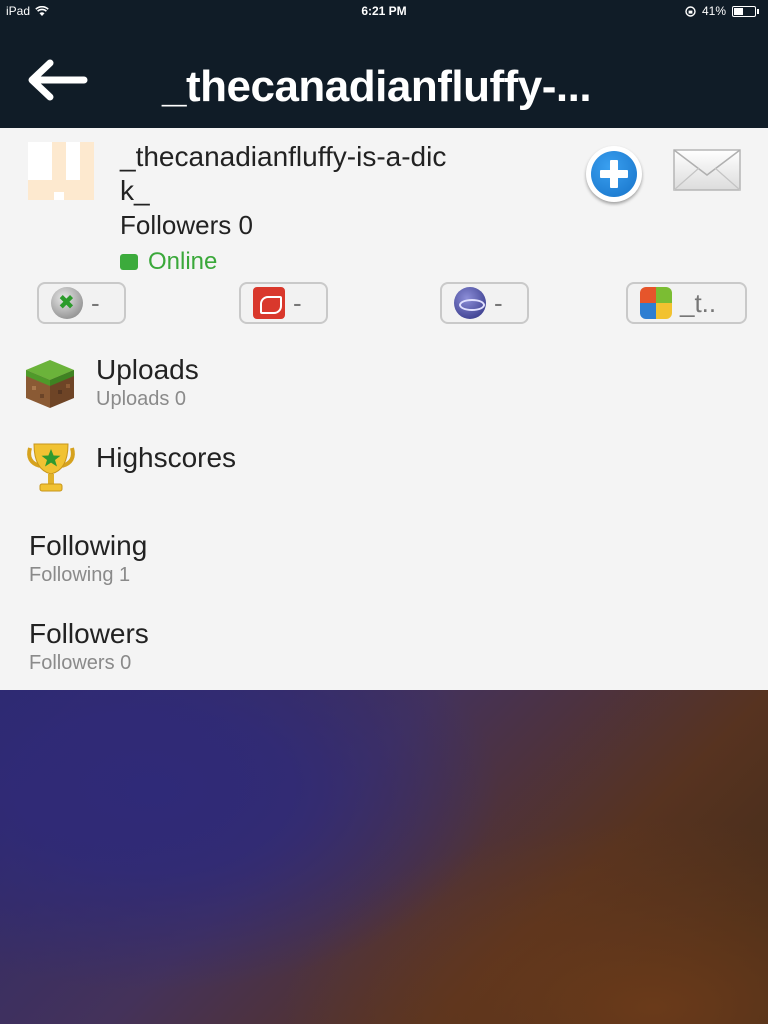  I want to click on clock: 6:21 PM, so click(384, 11).